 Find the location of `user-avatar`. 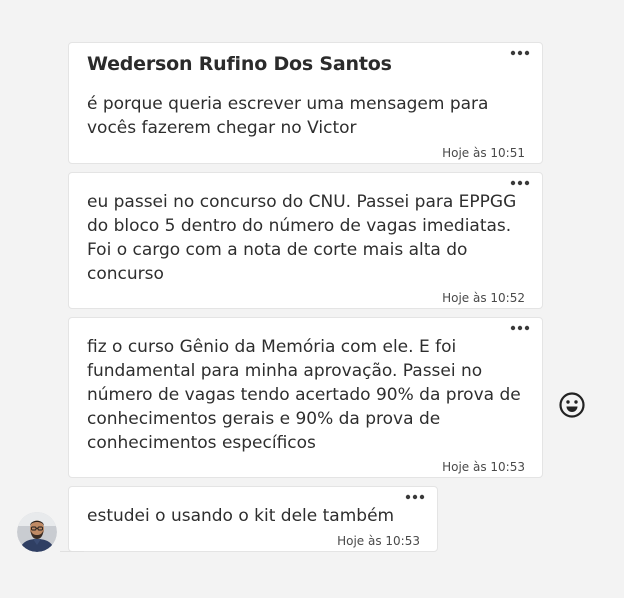

user-avatar is located at coordinates (37, 532).